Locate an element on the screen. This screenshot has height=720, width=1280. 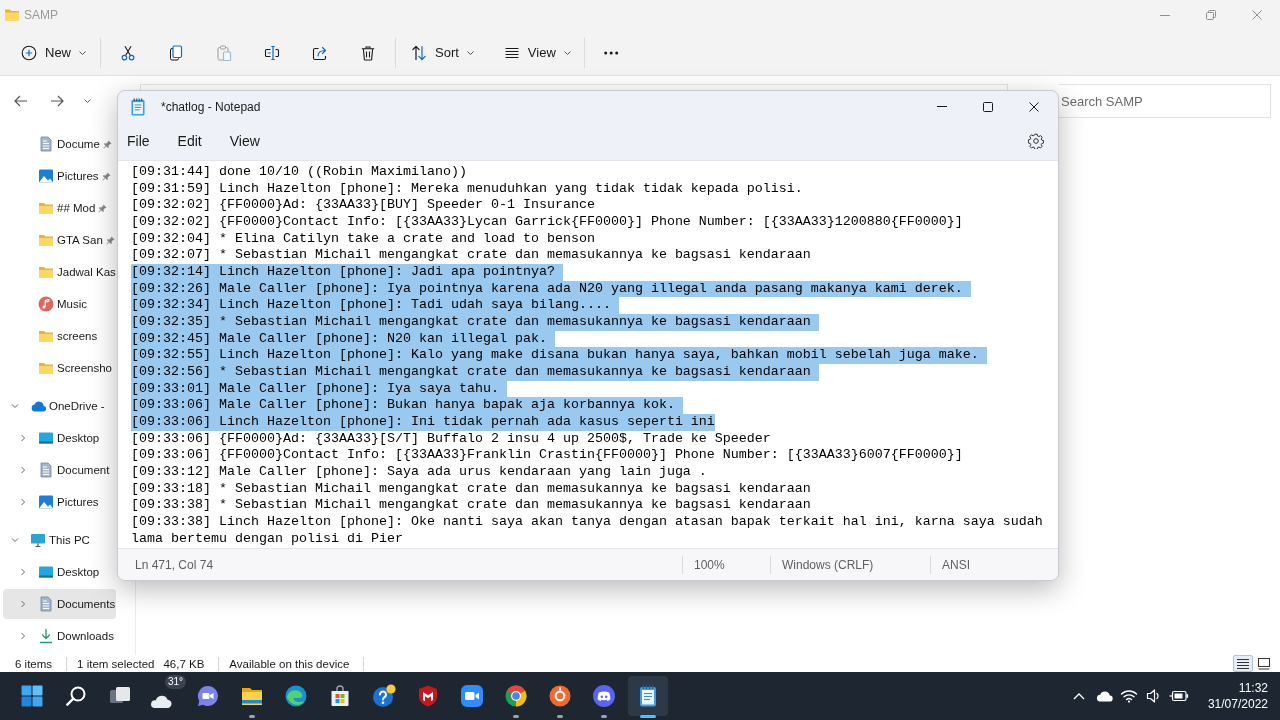
navigation-item: Jadwal Kas is located at coordinates (59, 272).